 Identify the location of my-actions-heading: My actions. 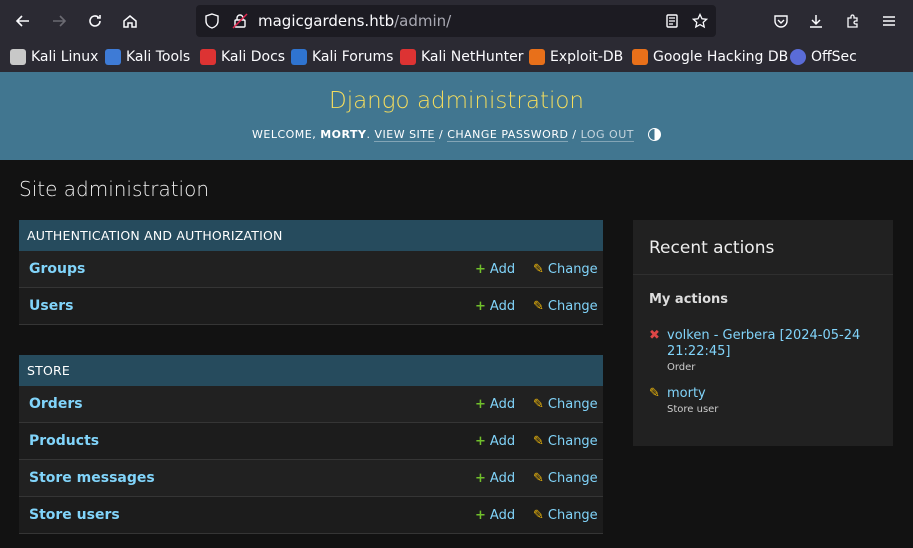
(689, 299).